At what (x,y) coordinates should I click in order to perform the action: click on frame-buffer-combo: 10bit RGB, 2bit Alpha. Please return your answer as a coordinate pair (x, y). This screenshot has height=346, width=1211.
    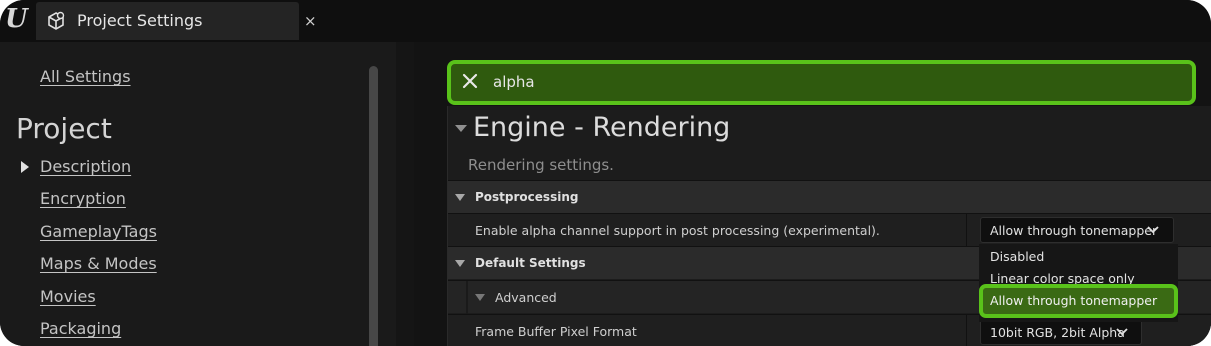
    Looking at the image, I should click on (1061, 332).